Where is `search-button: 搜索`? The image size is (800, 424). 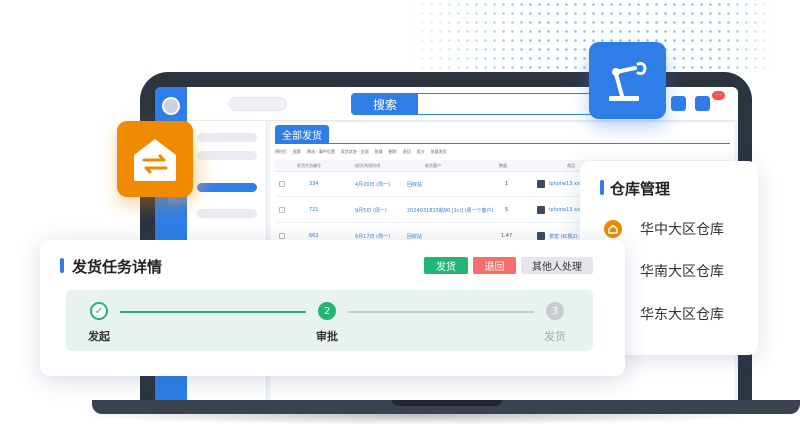
search-button: 搜索 is located at coordinates (385, 104).